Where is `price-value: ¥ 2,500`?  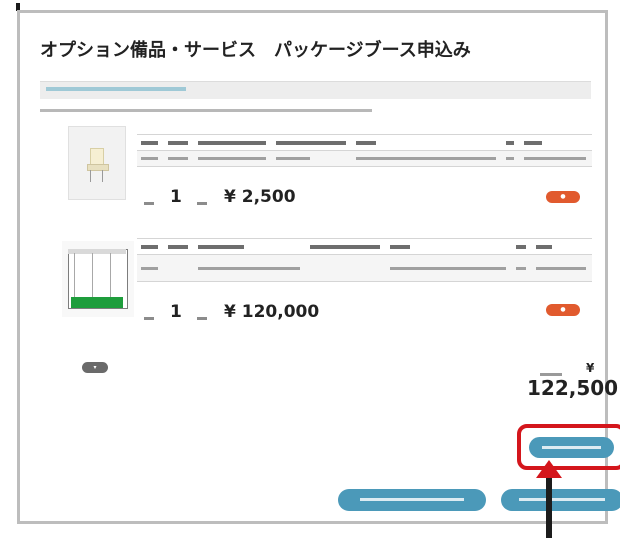
price-value: ¥ 2,500 is located at coordinates (260, 197).